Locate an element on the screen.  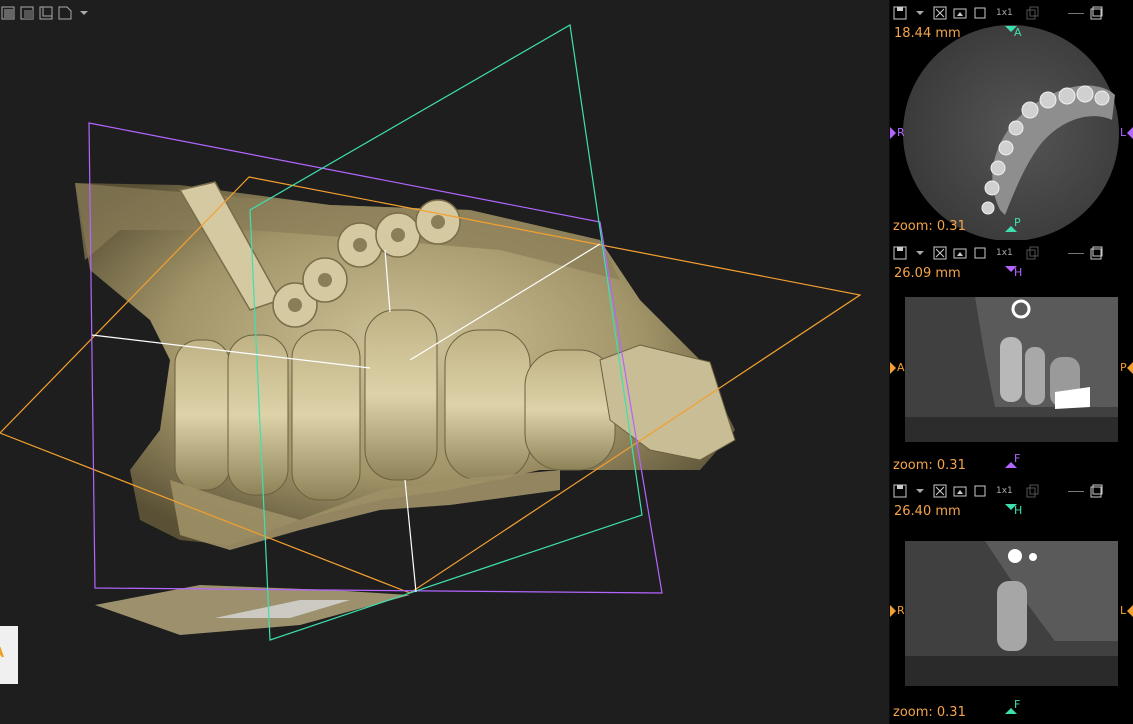
sagittal-slice-pane: 1x1 26.09 mm zoom: 0.31 H F A P is located at coordinates (1011, 359).